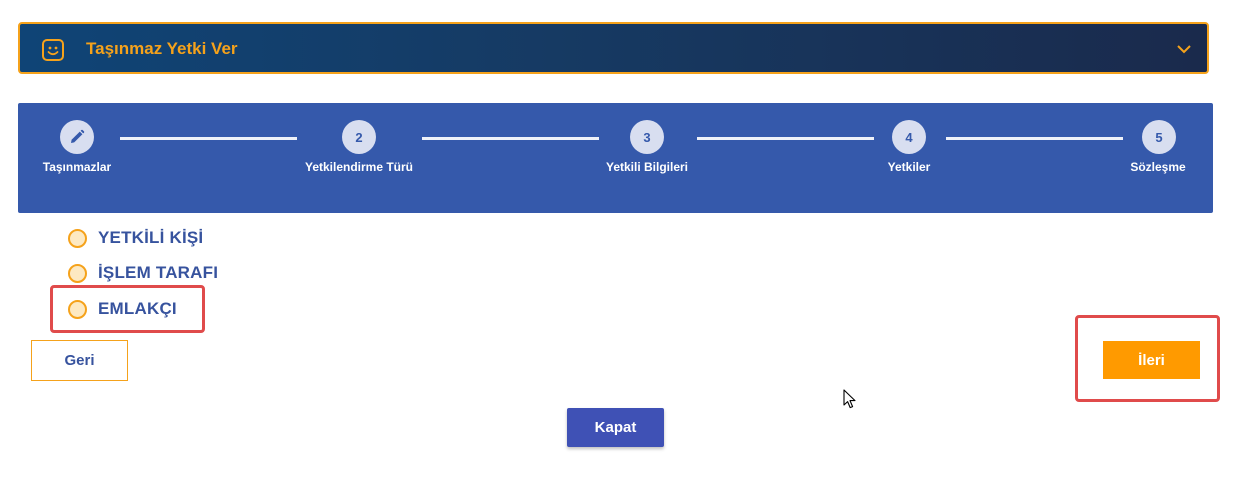  Describe the element at coordinates (647, 167) in the screenshot. I see `step-3-label: Yetkili Bilgileri` at that location.